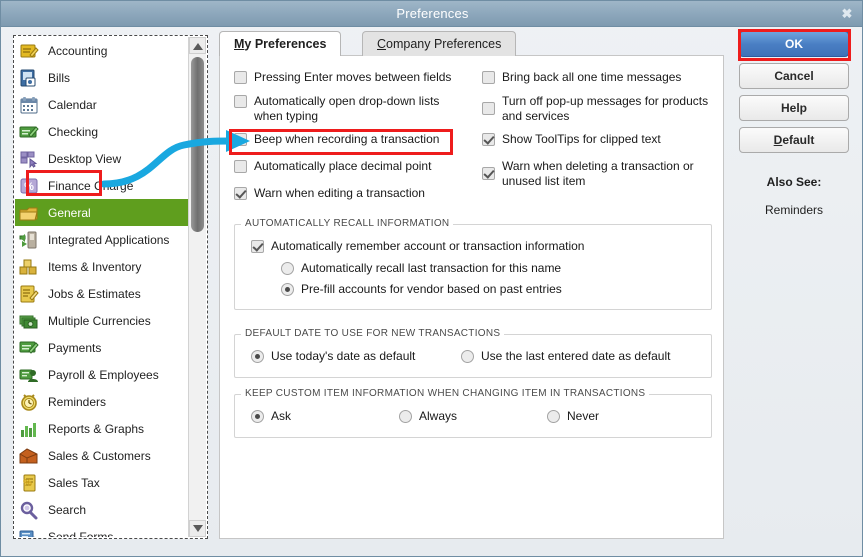 This screenshot has width=863, height=557. What do you see at coordinates (29, 240) in the screenshot?
I see `integrated-applications-icon` at bounding box center [29, 240].